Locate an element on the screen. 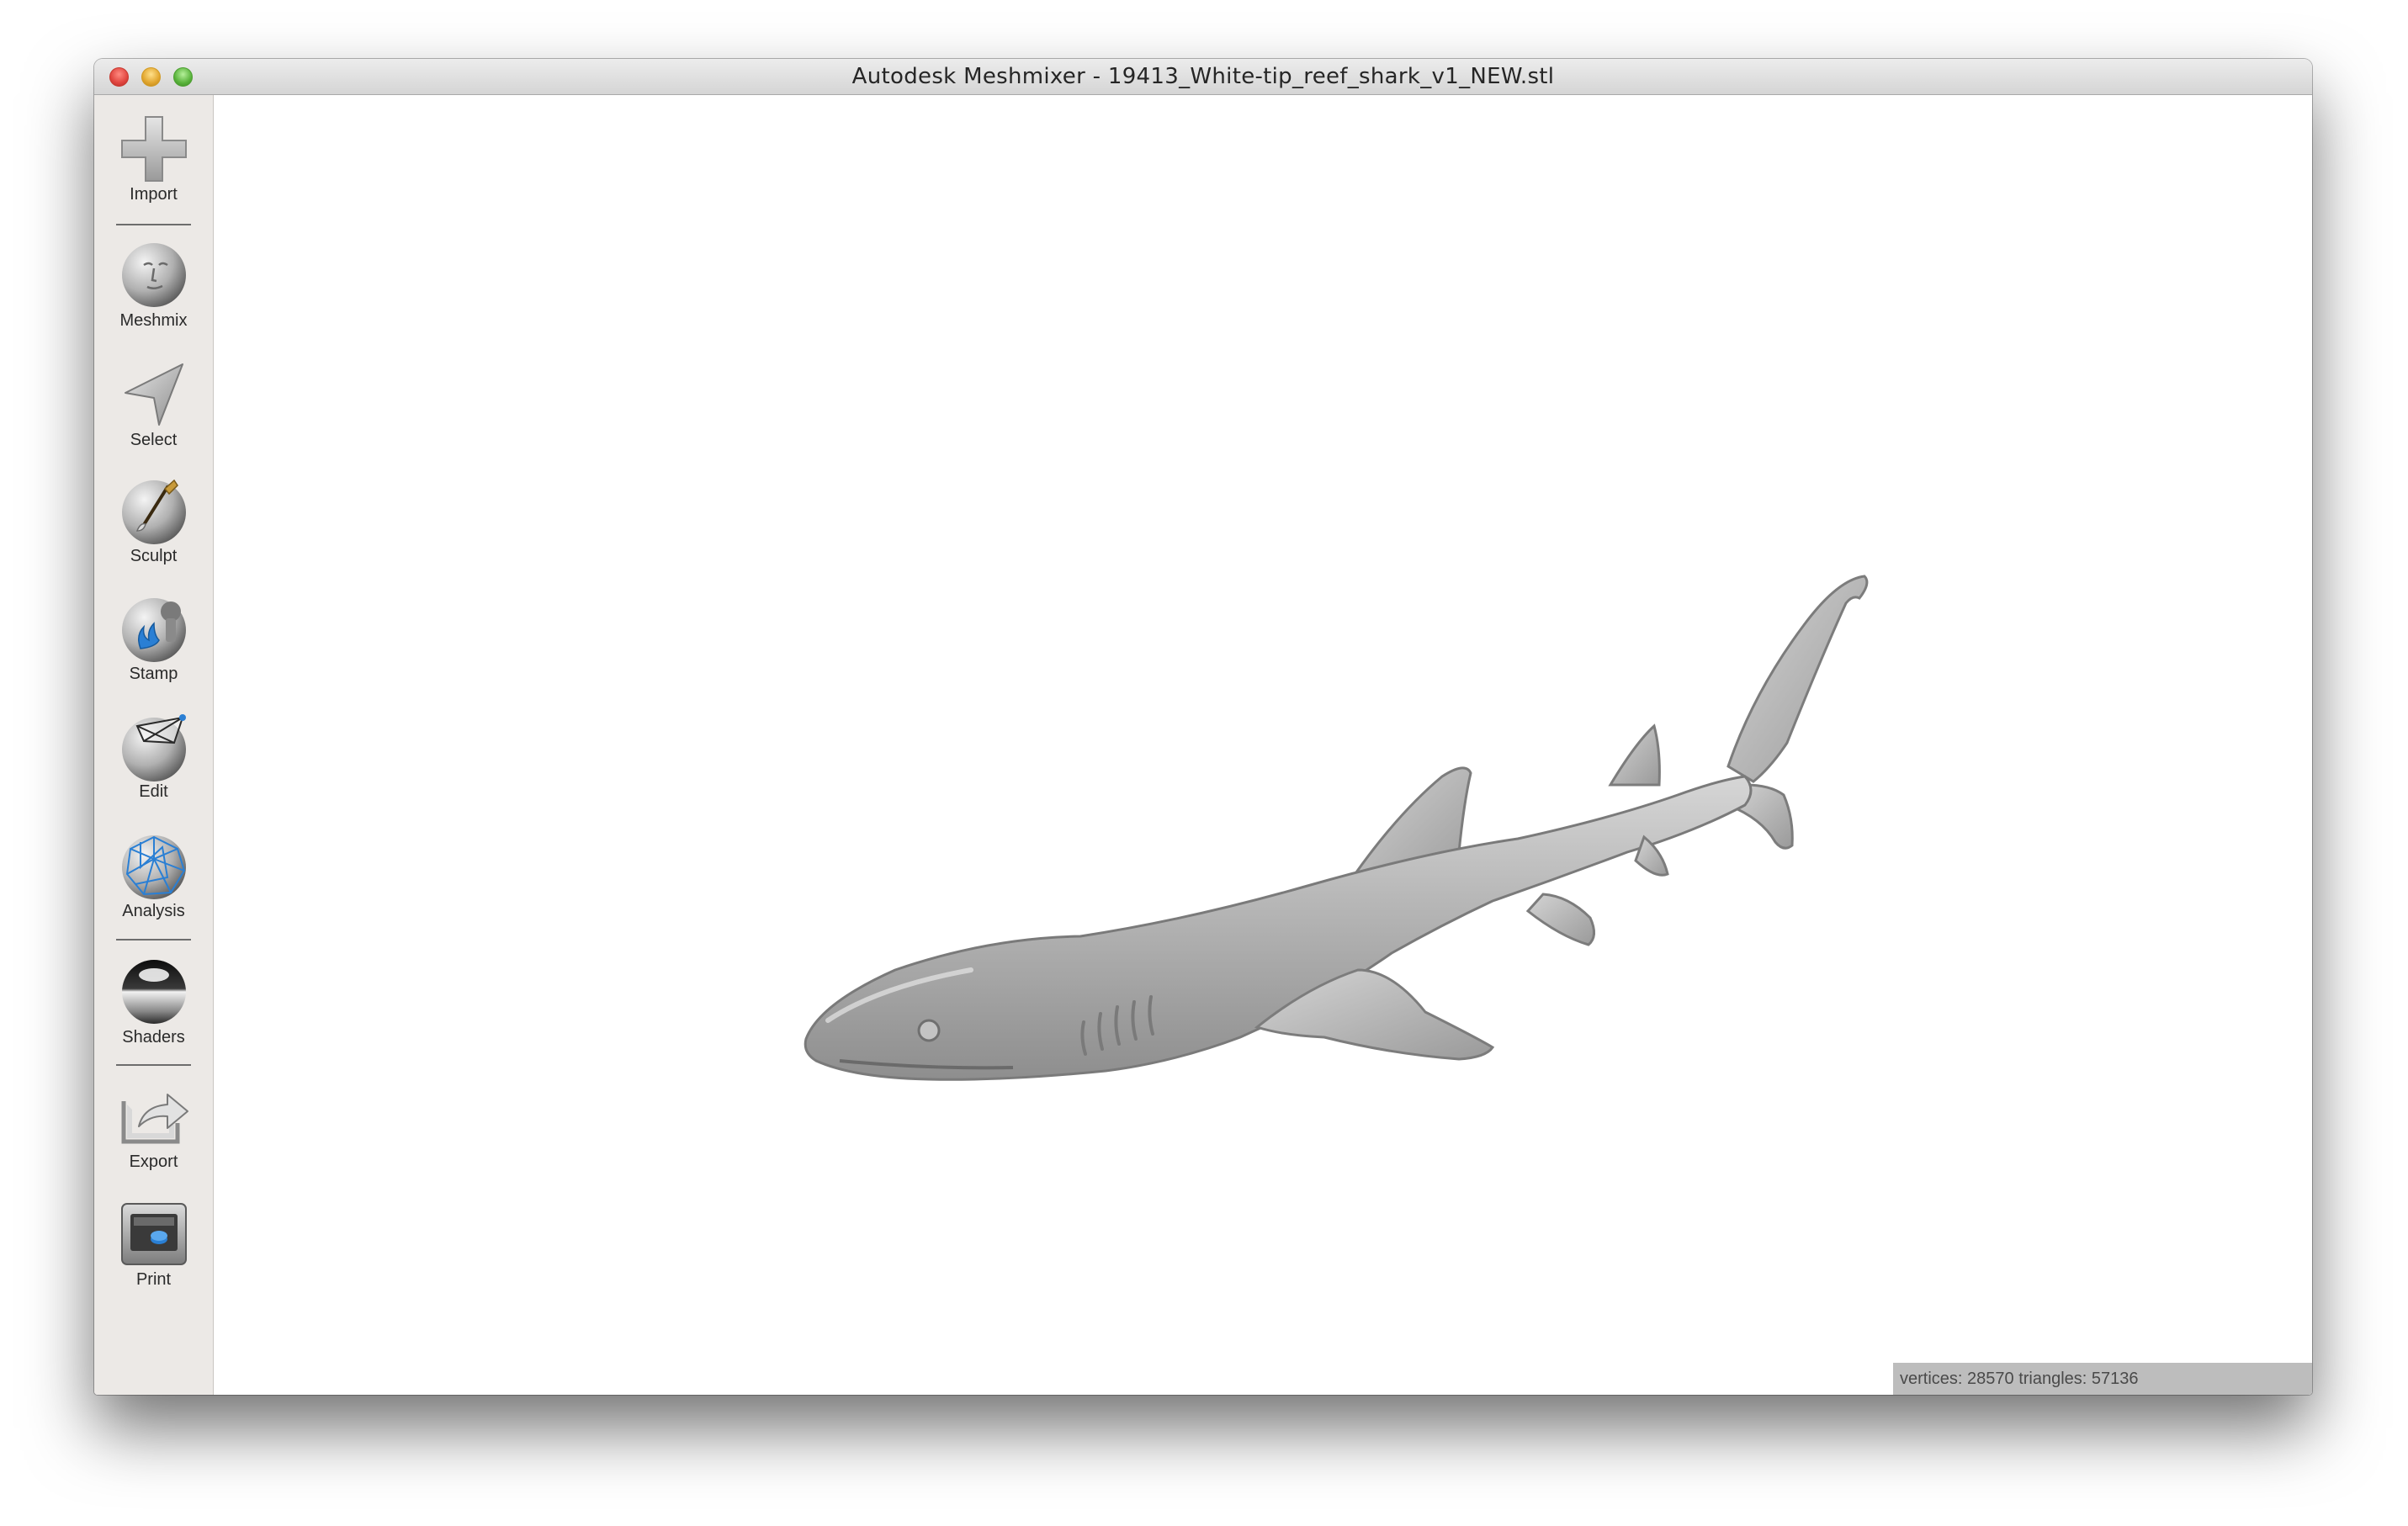 Image resolution: width=2408 pixels, height=1526 pixels. print-tool: Print is located at coordinates (153, 1244).